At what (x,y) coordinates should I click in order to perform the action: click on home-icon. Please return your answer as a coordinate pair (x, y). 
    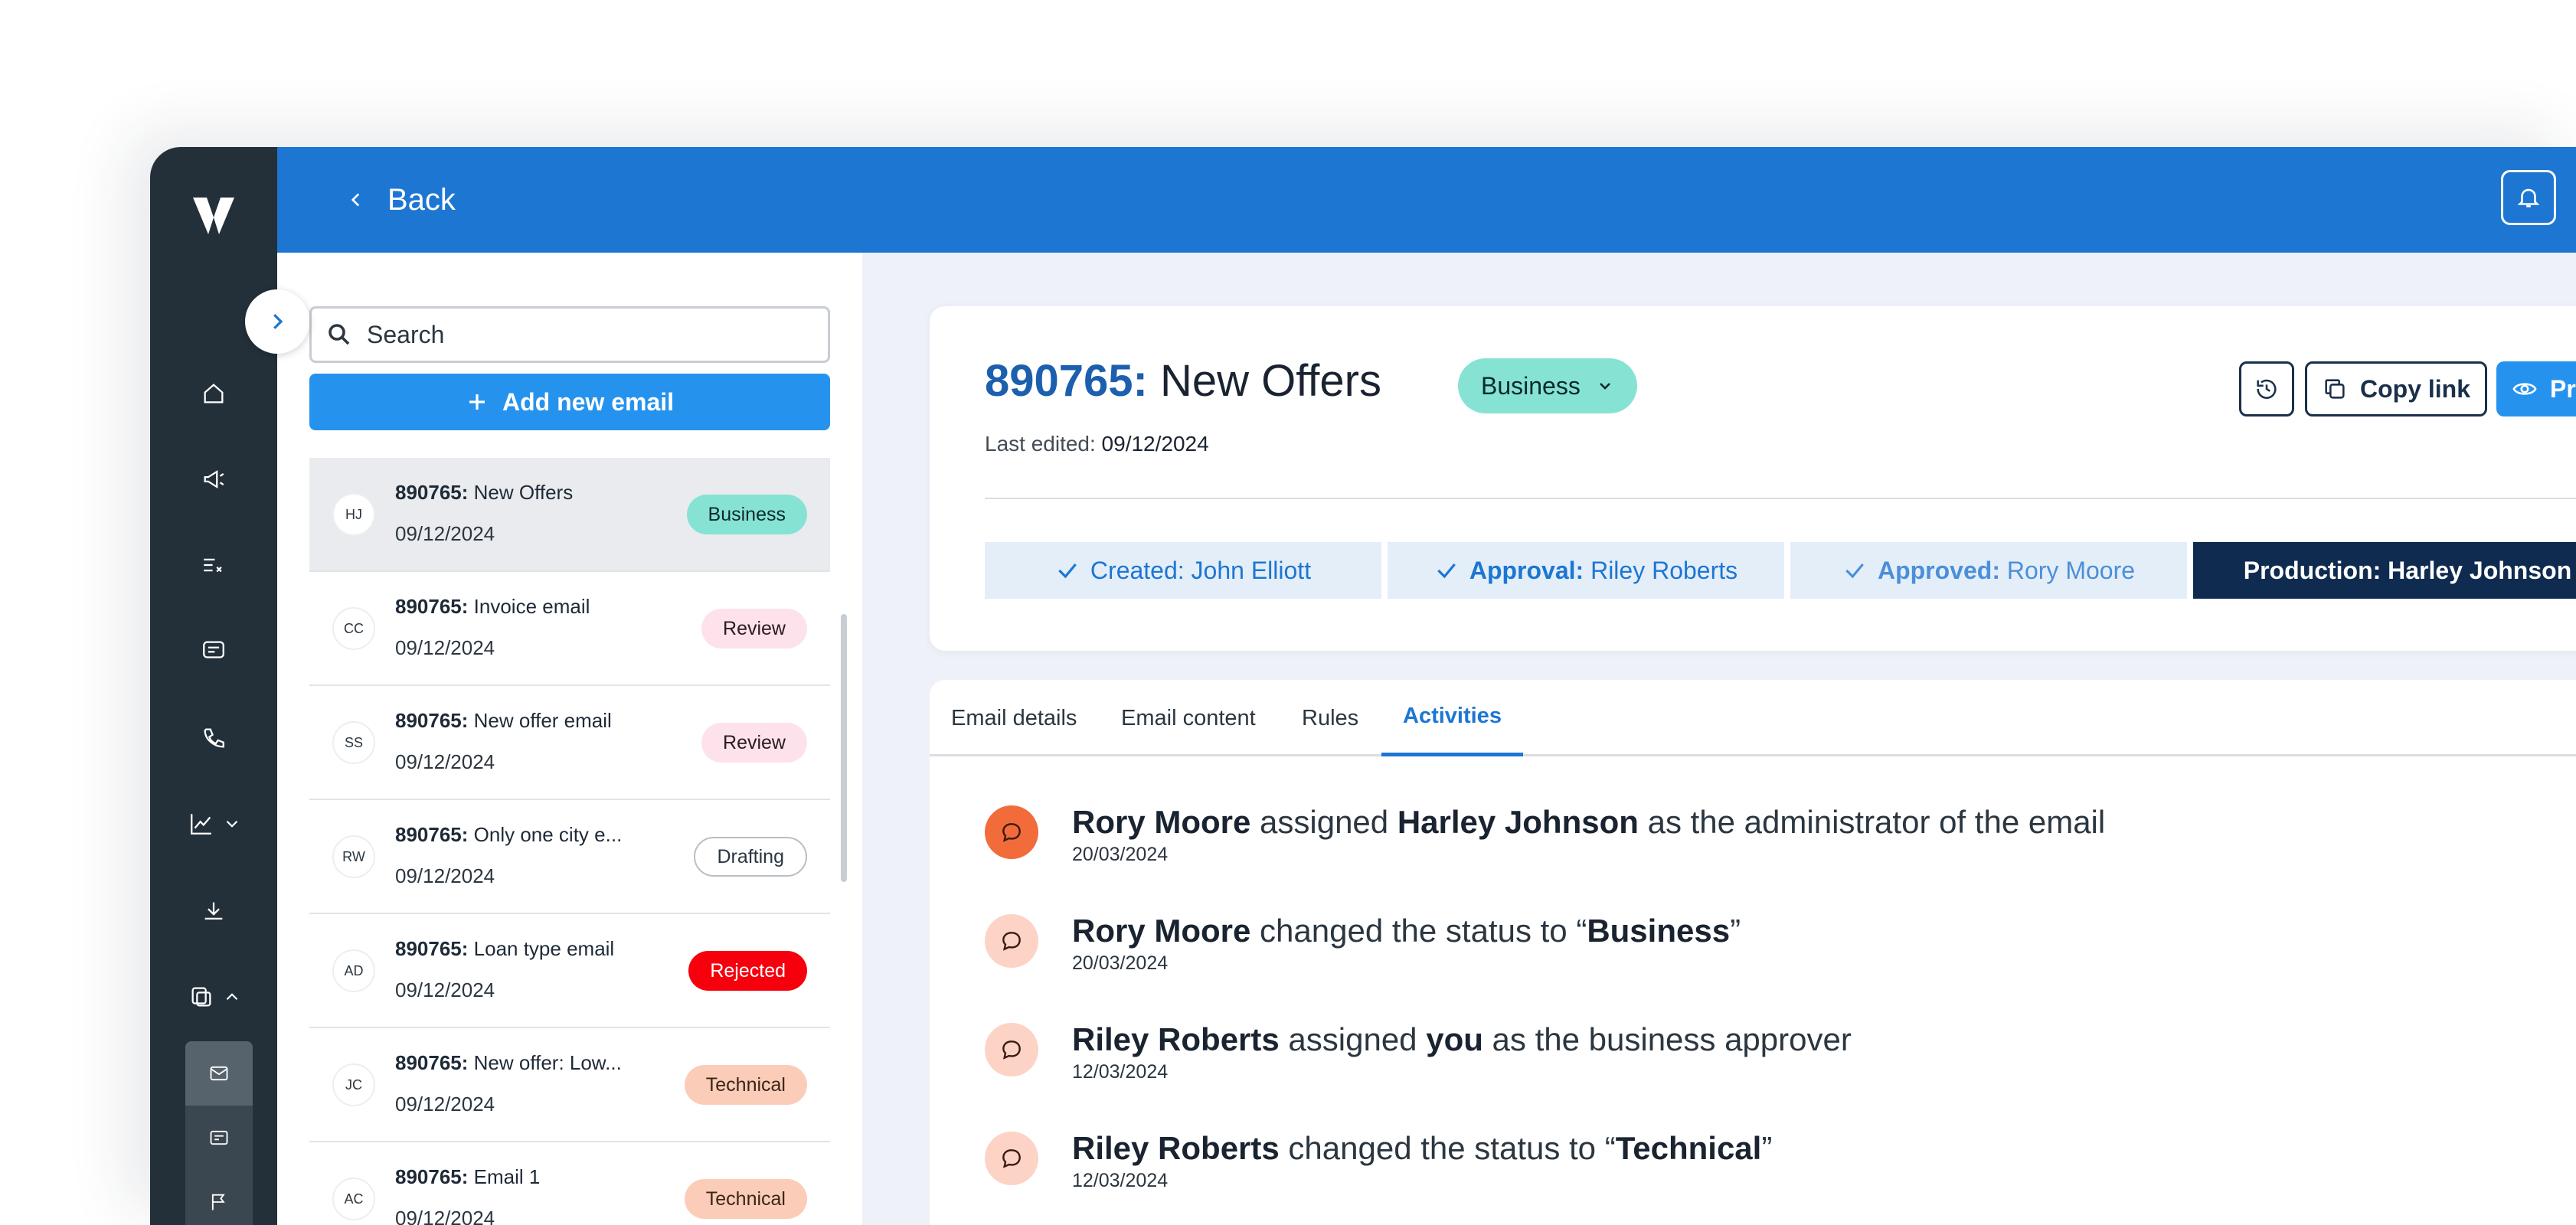
    Looking at the image, I should click on (214, 393).